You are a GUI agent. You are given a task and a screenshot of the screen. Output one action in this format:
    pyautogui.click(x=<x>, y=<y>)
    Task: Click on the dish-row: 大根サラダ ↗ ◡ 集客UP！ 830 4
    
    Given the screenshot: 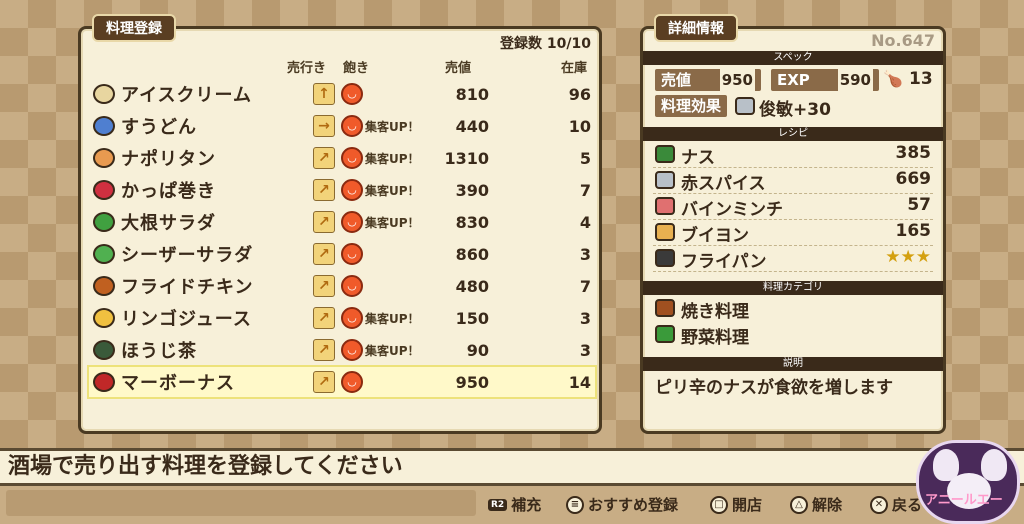 What is the action you would take?
    pyautogui.click(x=342, y=222)
    